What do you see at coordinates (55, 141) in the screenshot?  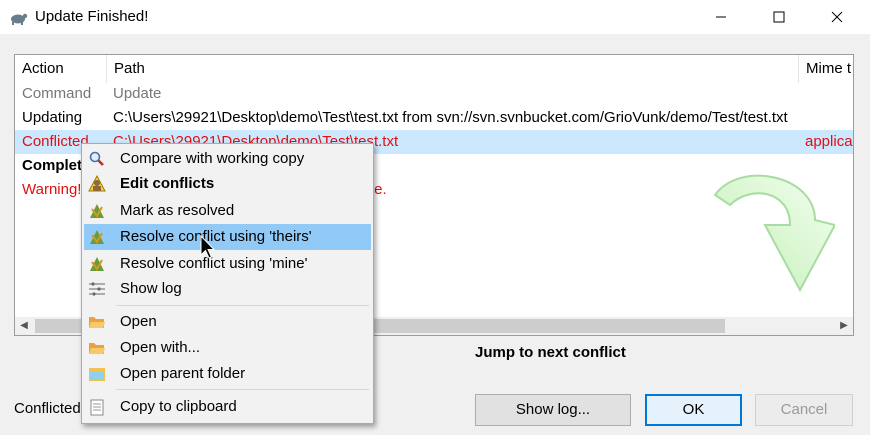 I see `row-action: Conflicted` at bounding box center [55, 141].